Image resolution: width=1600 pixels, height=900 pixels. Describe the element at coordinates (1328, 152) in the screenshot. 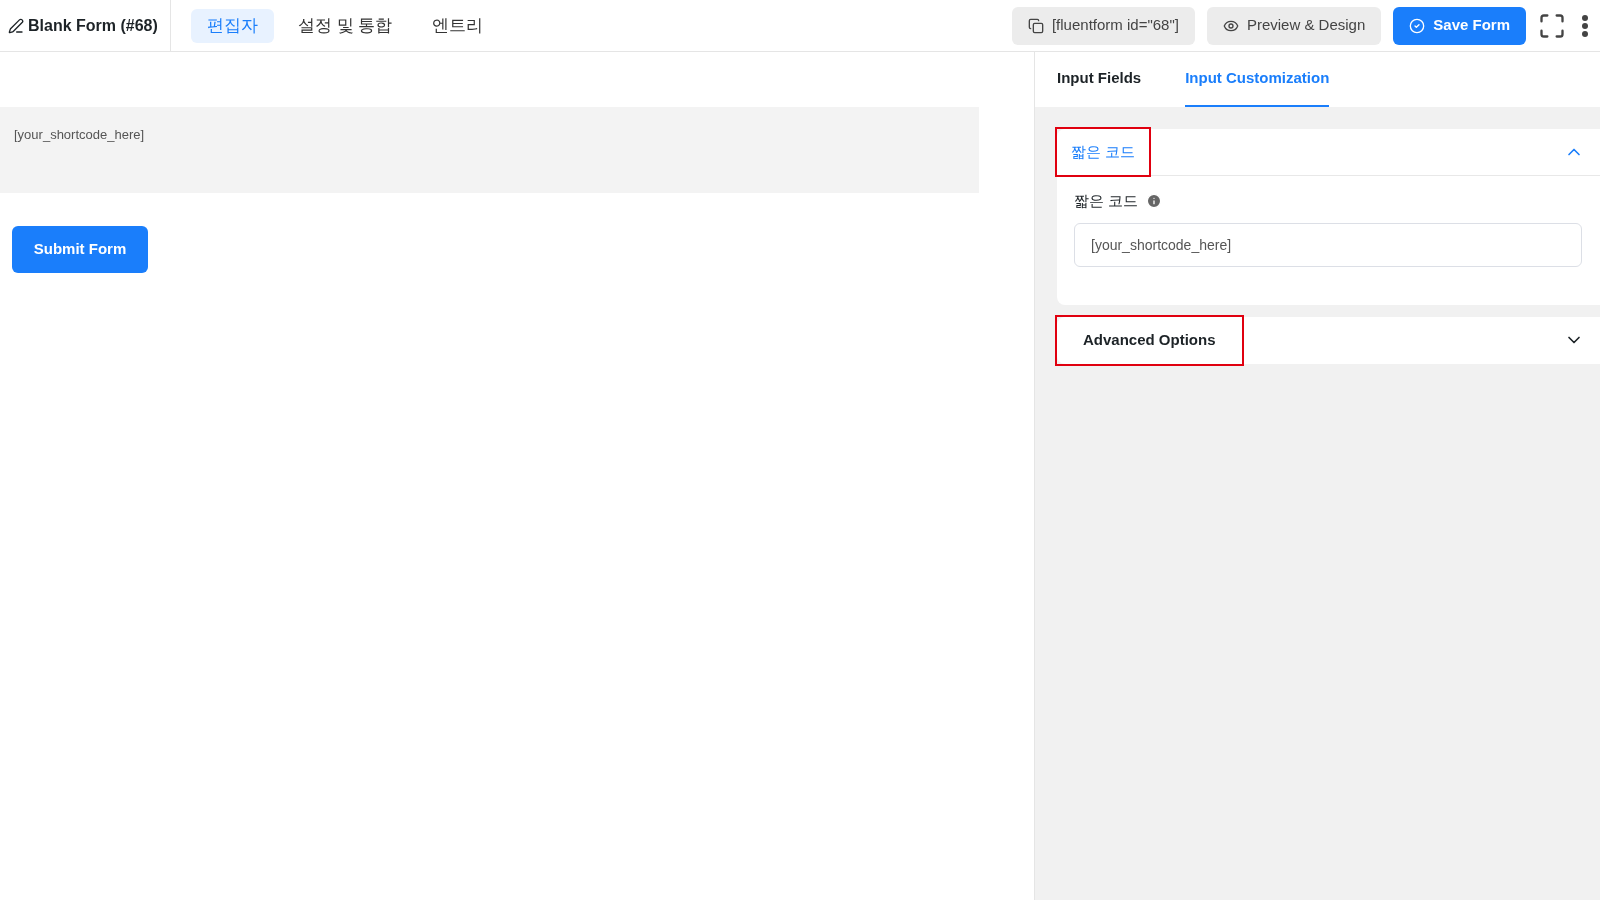

I see `section-header: 짧은 코드` at that location.